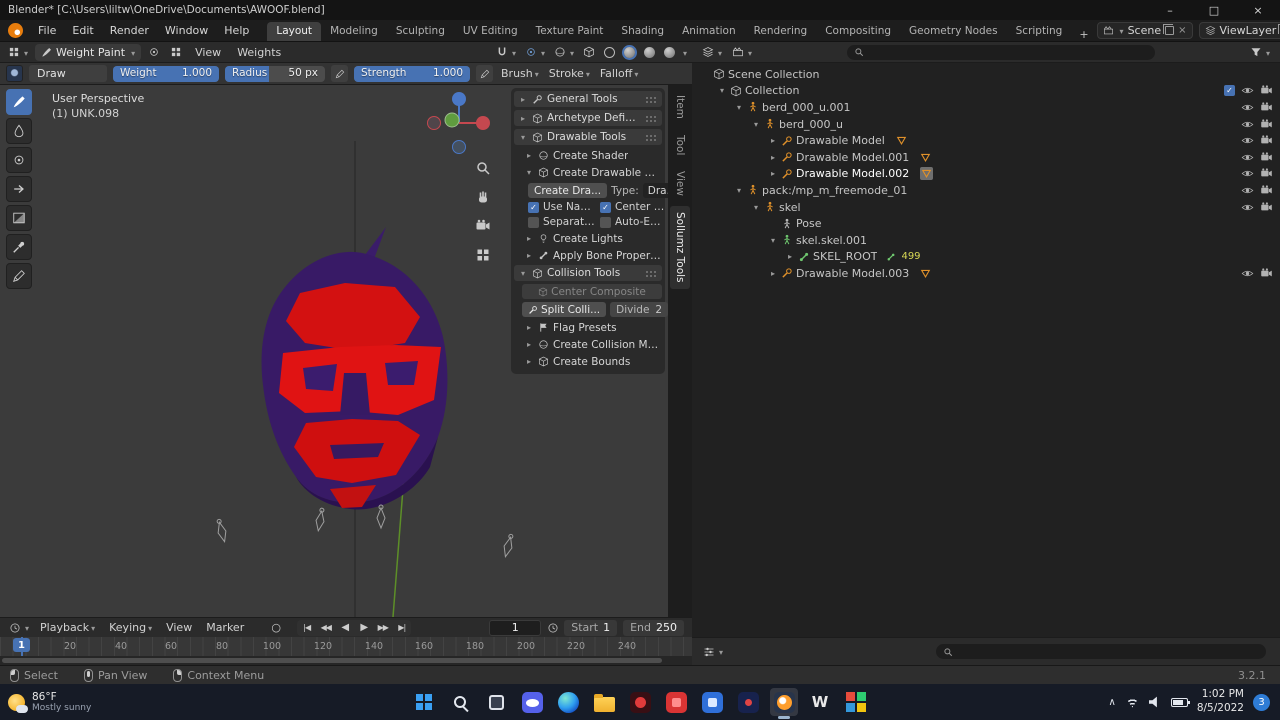  I want to click on gizmo-neg-z-axis, so click(459, 147).